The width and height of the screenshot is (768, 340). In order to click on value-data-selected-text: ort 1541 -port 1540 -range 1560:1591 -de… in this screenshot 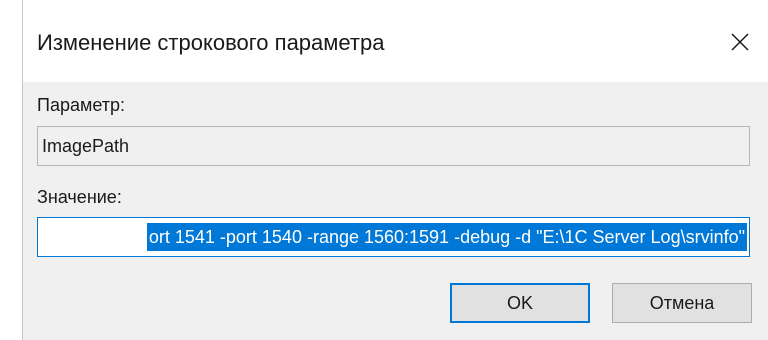, I will do `click(446, 237)`.